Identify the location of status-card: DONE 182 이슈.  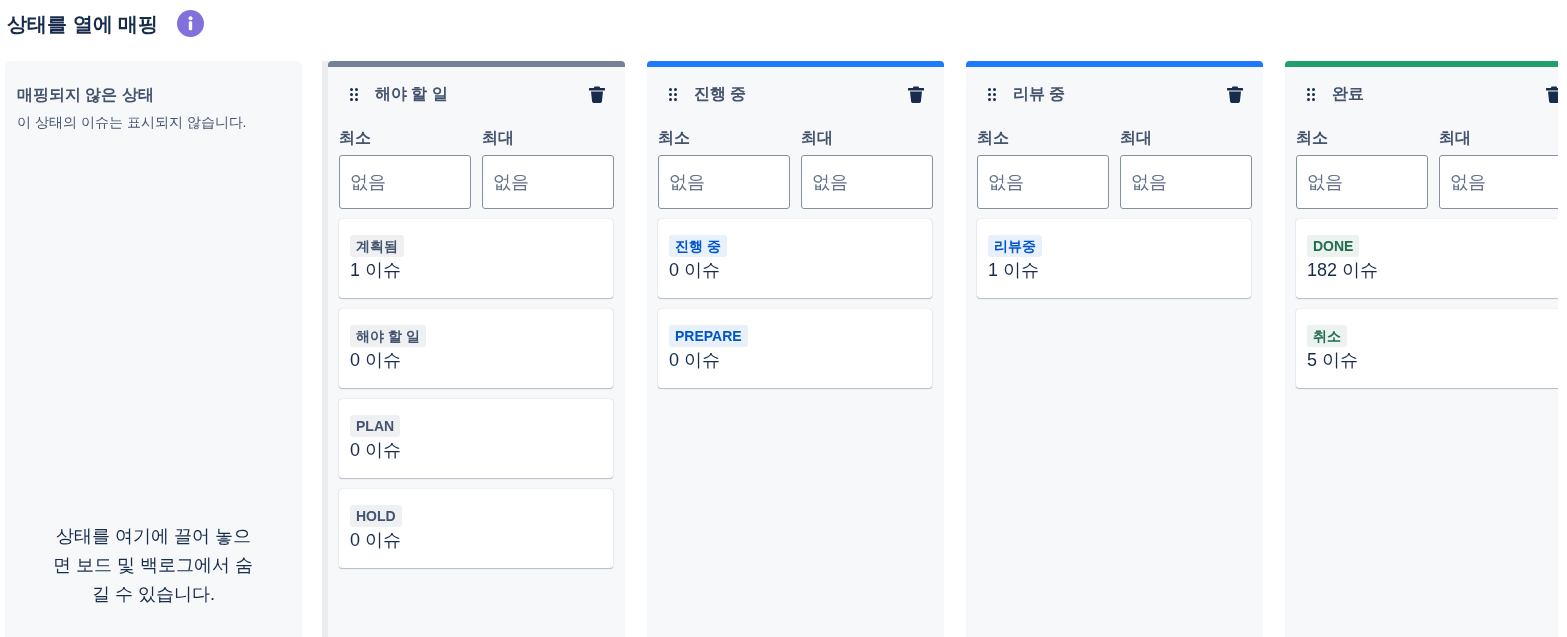
(1427, 258).